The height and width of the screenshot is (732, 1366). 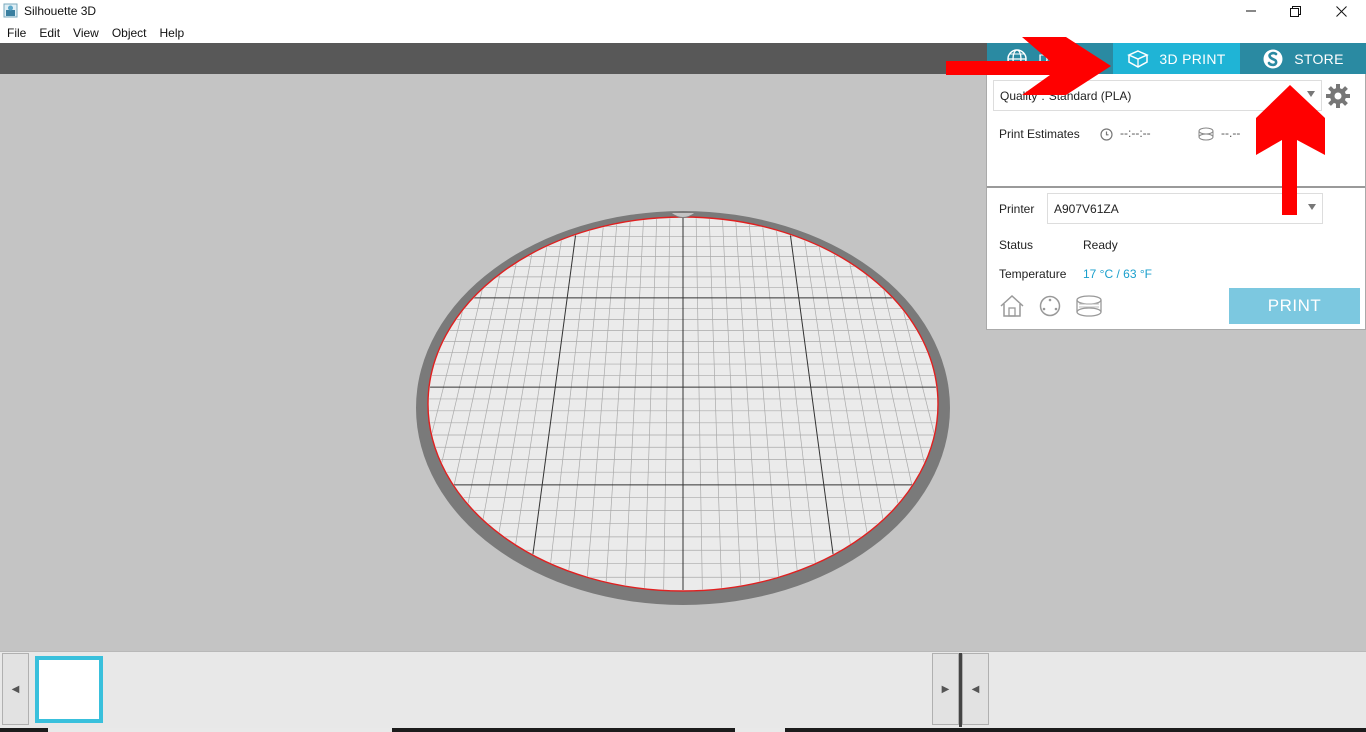 I want to click on menu-help: Help, so click(x=172, y=33).